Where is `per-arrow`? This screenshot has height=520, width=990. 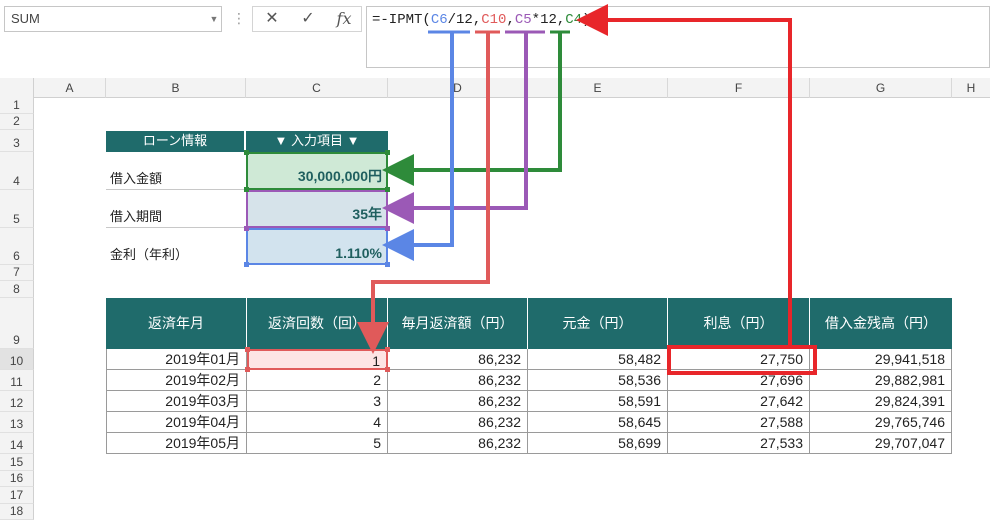
per-arrow is located at coordinates (423, 193).